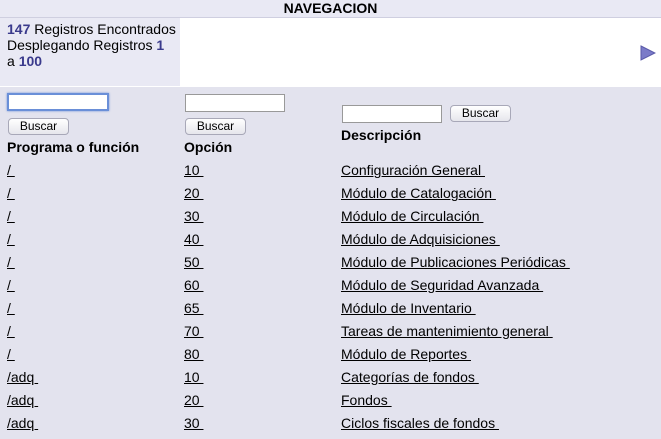  What do you see at coordinates (442, 285) in the screenshot?
I see `descripcion-link: Módulo de Seguridad Avanzada` at bounding box center [442, 285].